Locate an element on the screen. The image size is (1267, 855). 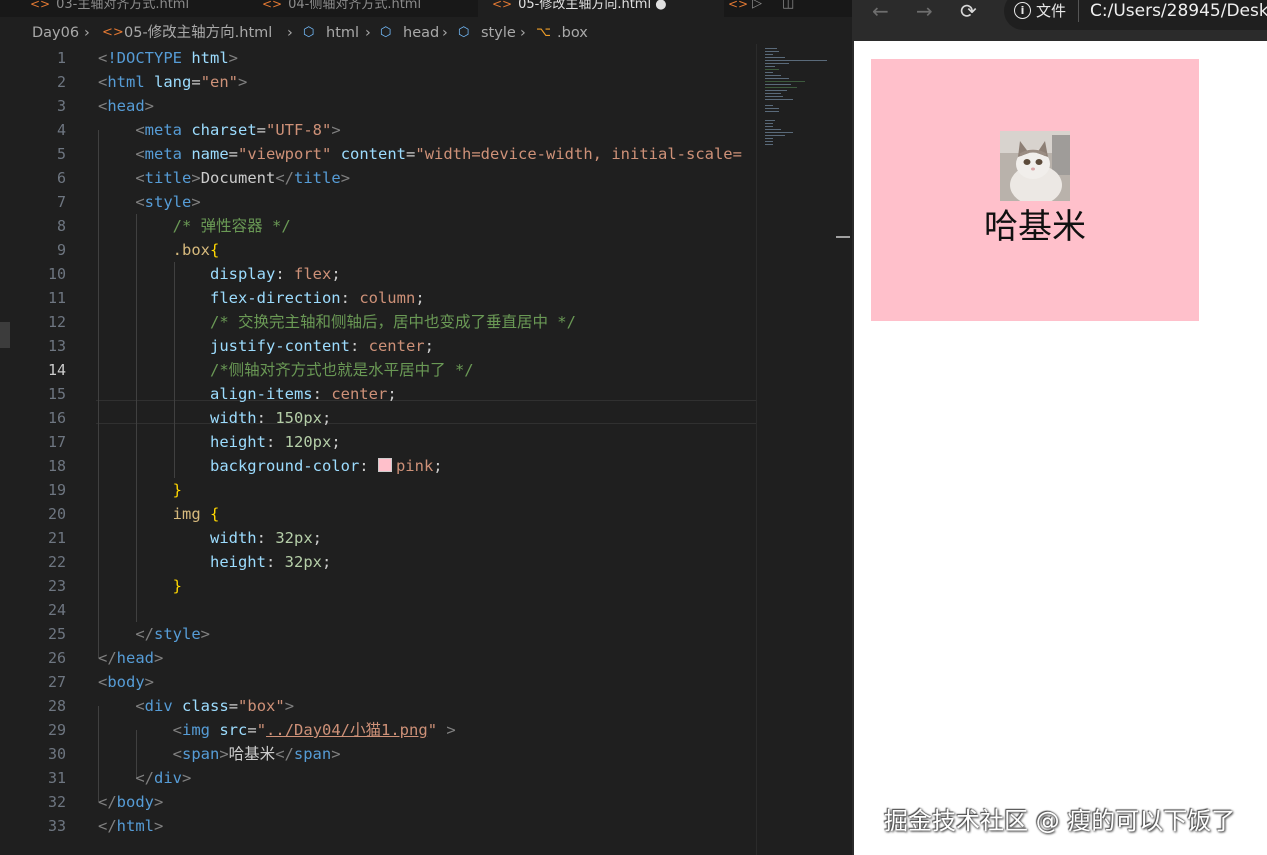
address-bar: i 文件 C:/Users/28945/Desk is located at coordinates (1135, 15).